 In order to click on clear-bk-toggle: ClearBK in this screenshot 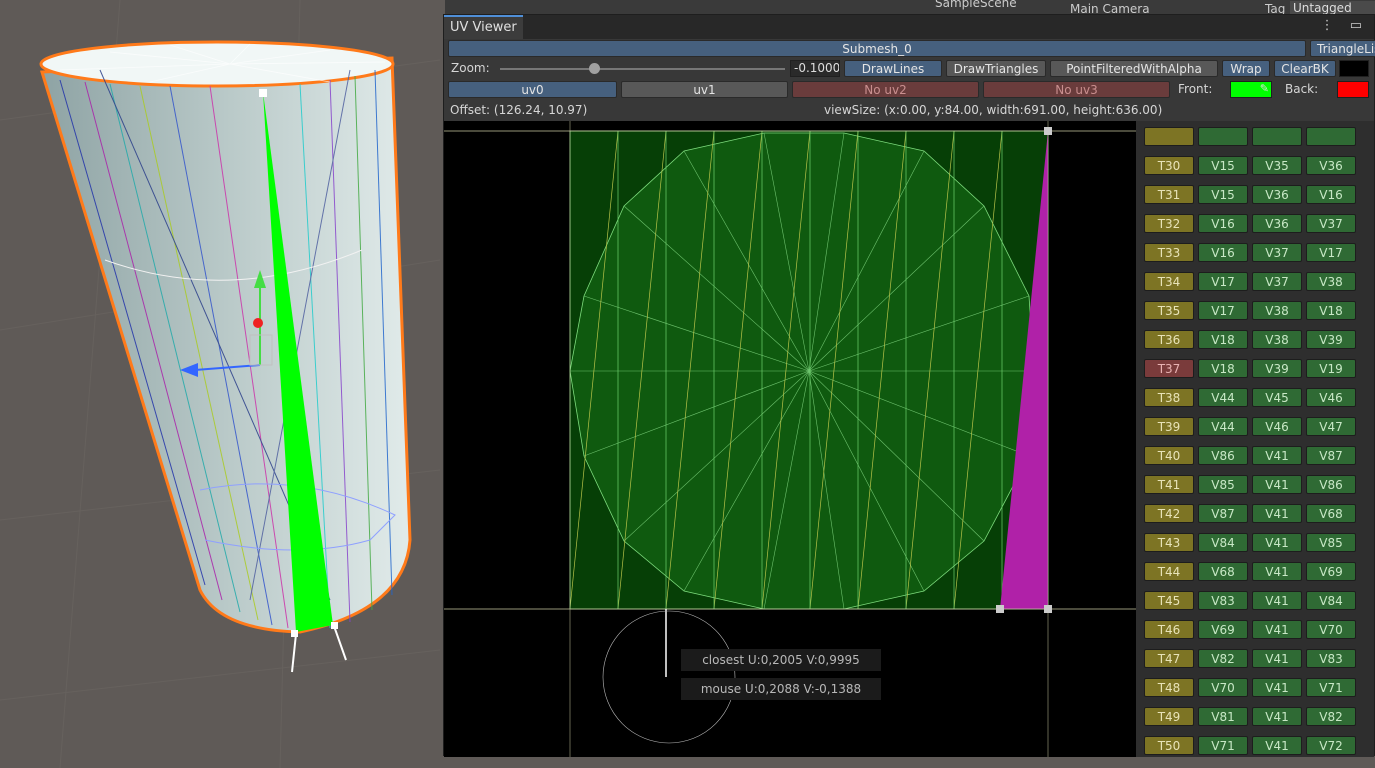, I will do `click(1305, 68)`.